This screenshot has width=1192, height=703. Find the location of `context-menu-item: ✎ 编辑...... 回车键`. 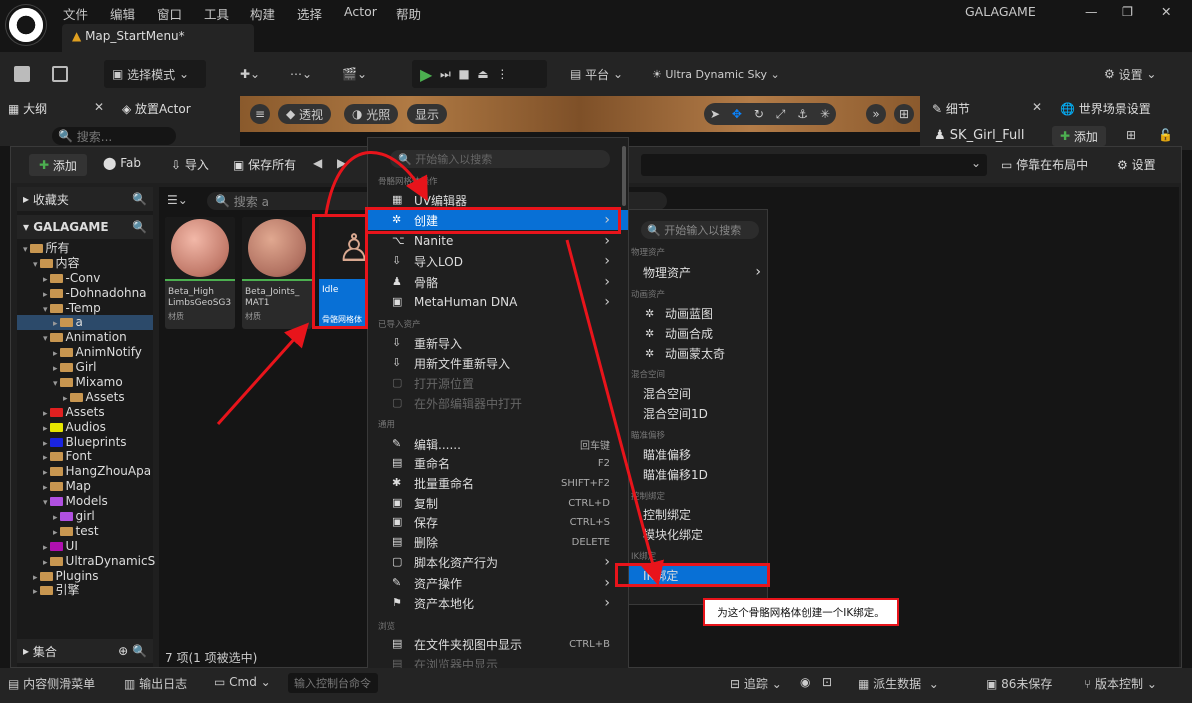

context-menu-item: ✎ 编辑...... 回车键 is located at coordinates (498, 444).